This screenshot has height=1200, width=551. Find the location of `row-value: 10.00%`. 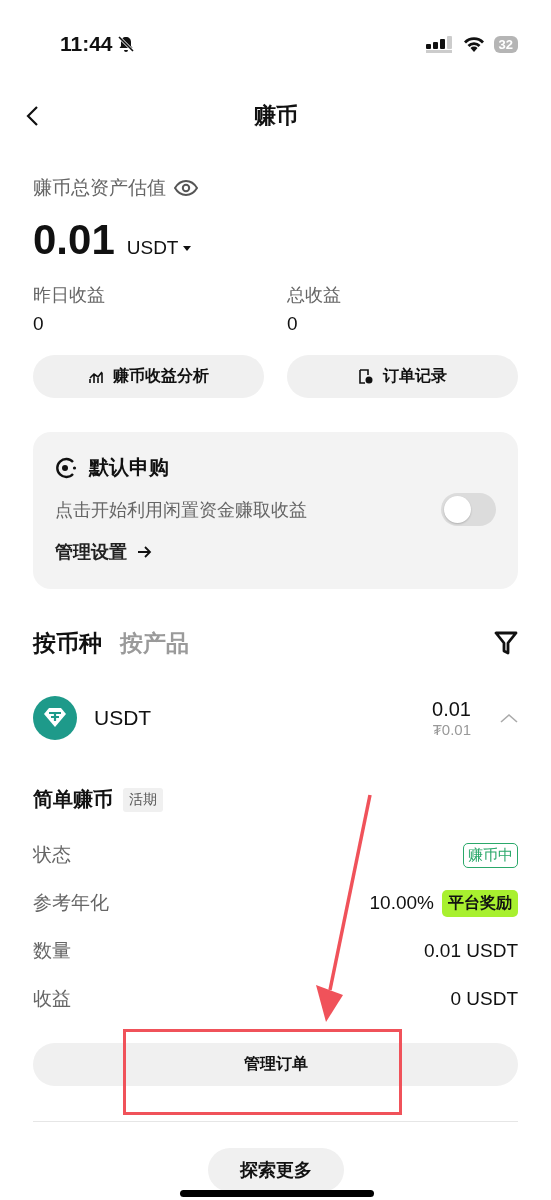

row-value: 10.00% is located at coordinates (401, 903).